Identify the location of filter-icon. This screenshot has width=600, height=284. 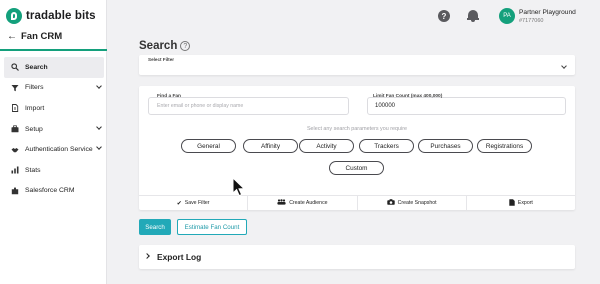
(15, 88).